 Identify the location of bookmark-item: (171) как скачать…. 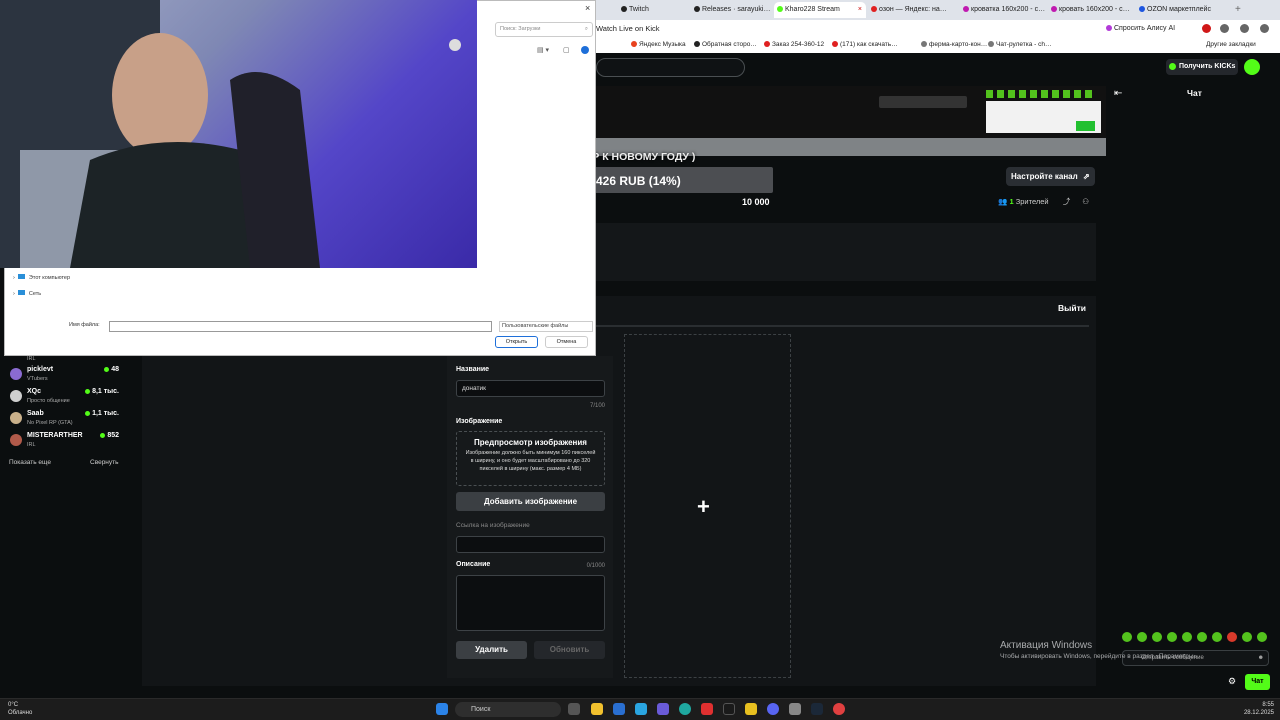
(865, 44).